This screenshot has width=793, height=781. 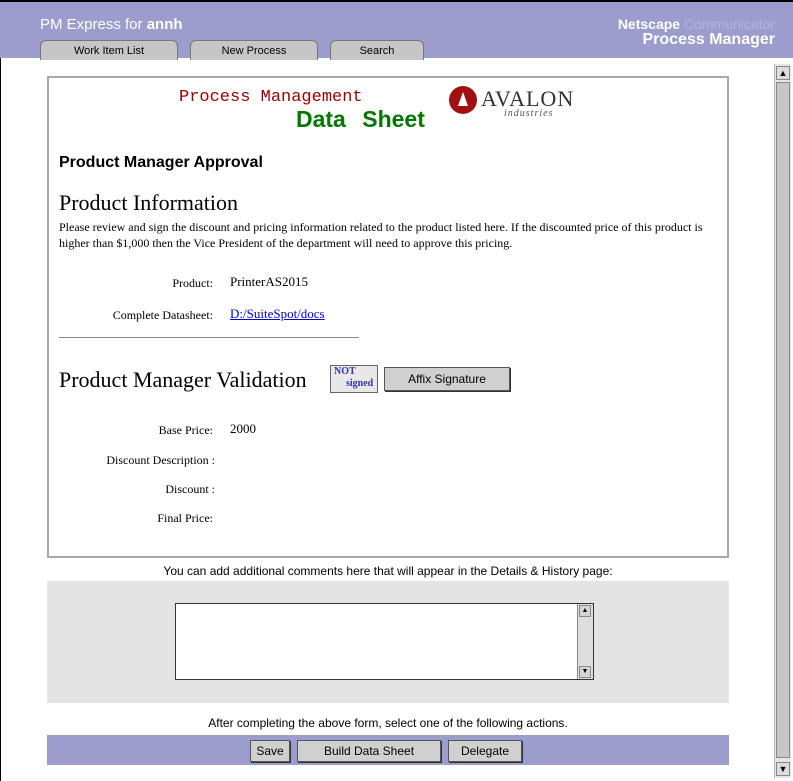 I want to click on logo-process-management: Process Management, so click(x=271, y=97).